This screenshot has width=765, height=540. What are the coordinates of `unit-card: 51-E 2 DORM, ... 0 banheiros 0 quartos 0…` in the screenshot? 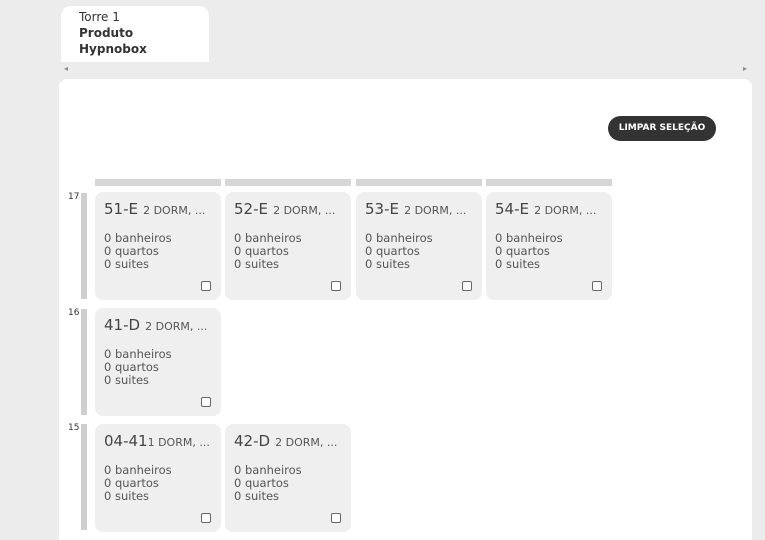 It's located at (158, 246).